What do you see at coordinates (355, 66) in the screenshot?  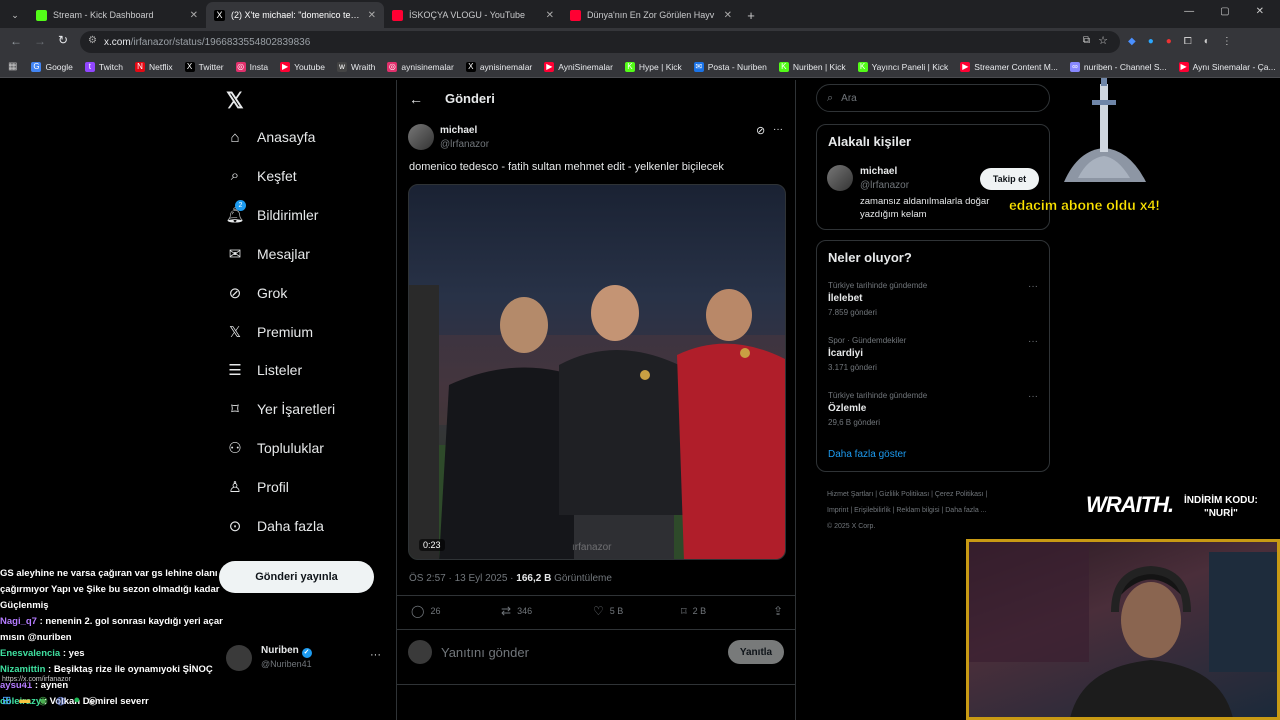 I see `bookmark-item: w Wraith` at bounding box center [355, 66].